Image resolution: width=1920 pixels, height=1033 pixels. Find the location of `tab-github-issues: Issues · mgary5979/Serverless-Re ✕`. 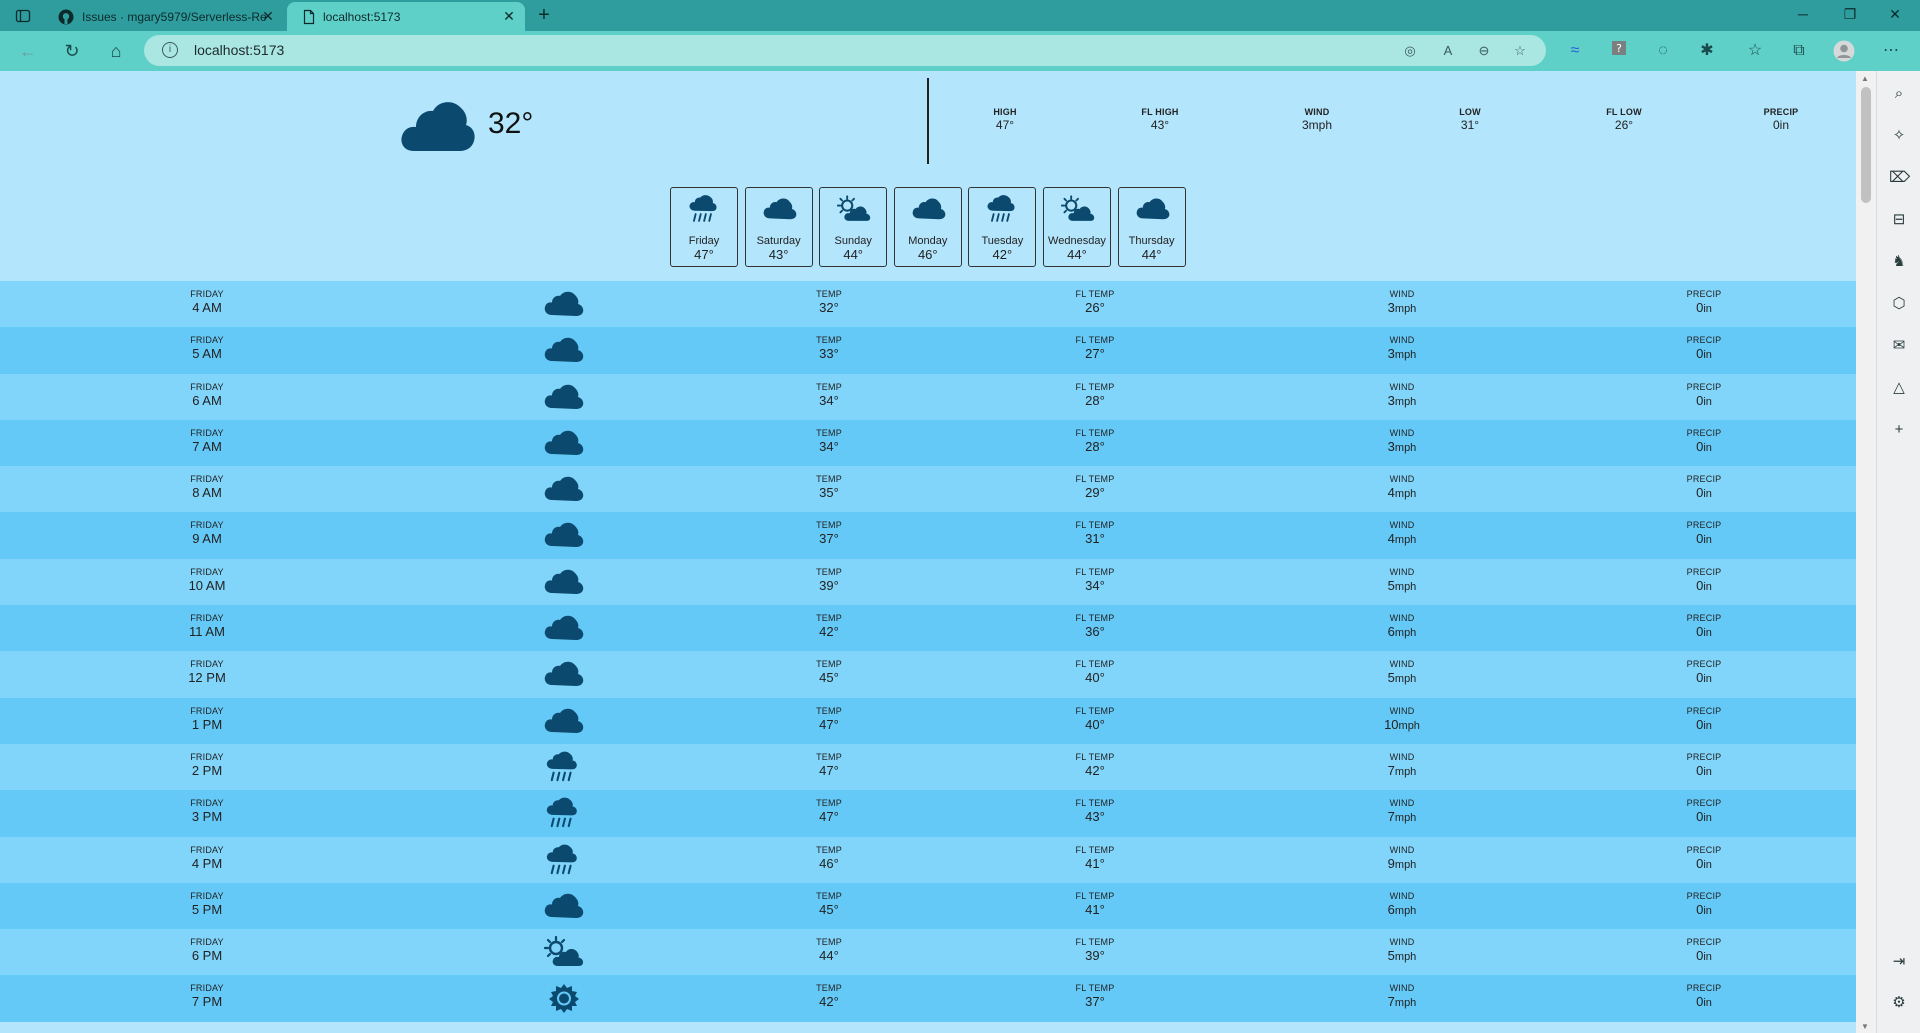

tab-github-issues: Issues · mgary5979/Serverless-Re ✕ is located at coordinates (164, 16).